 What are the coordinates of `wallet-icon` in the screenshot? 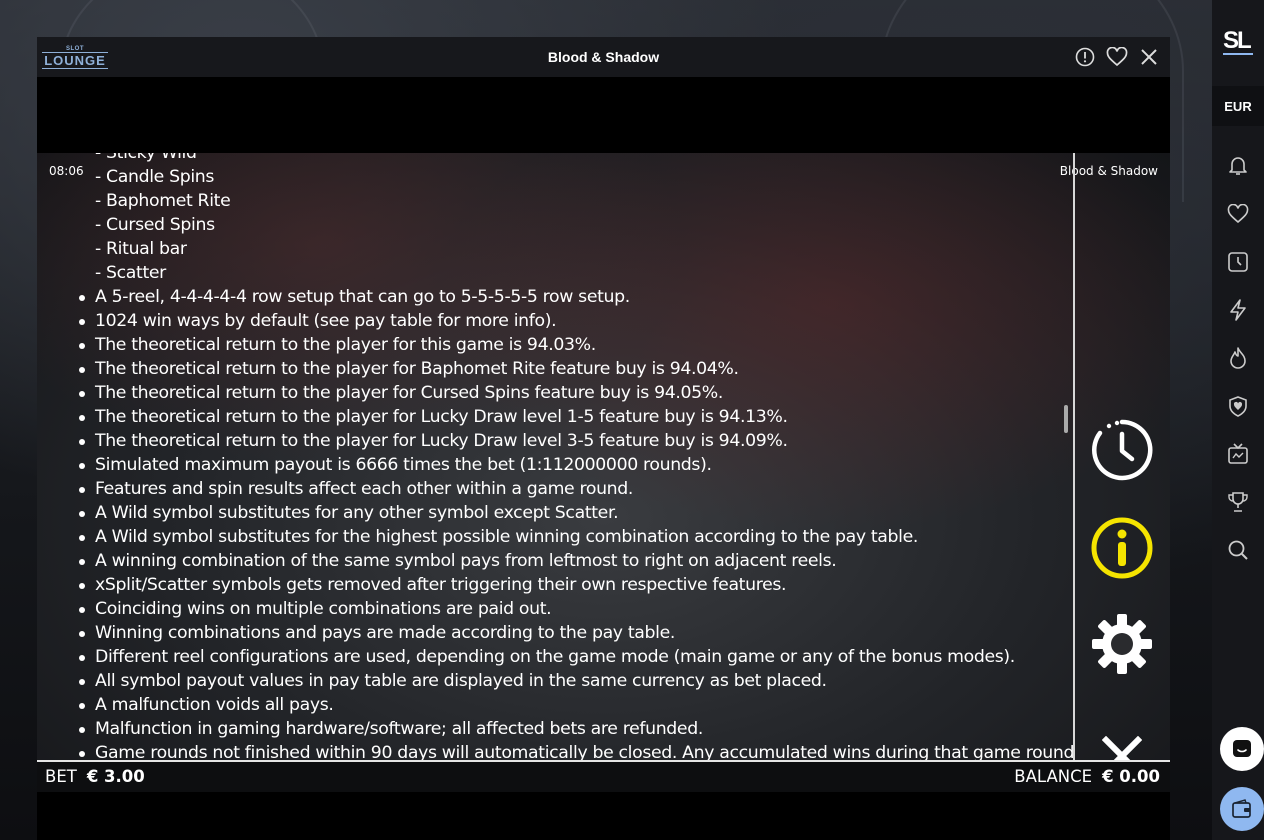 It's located at (1241, 808).